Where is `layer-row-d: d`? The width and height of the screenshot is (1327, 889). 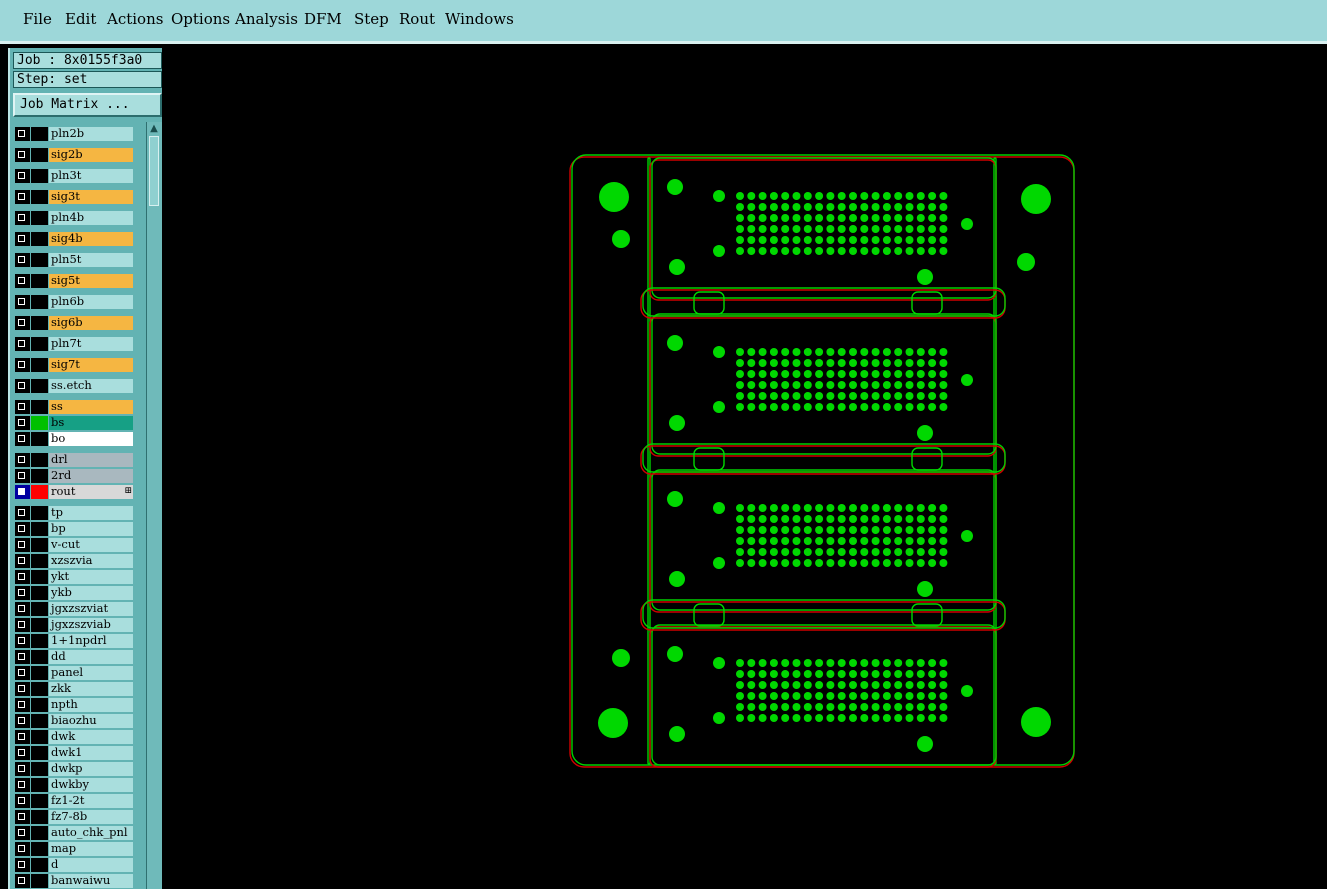
layer-row-d: d is located at coordinates (74, 865).